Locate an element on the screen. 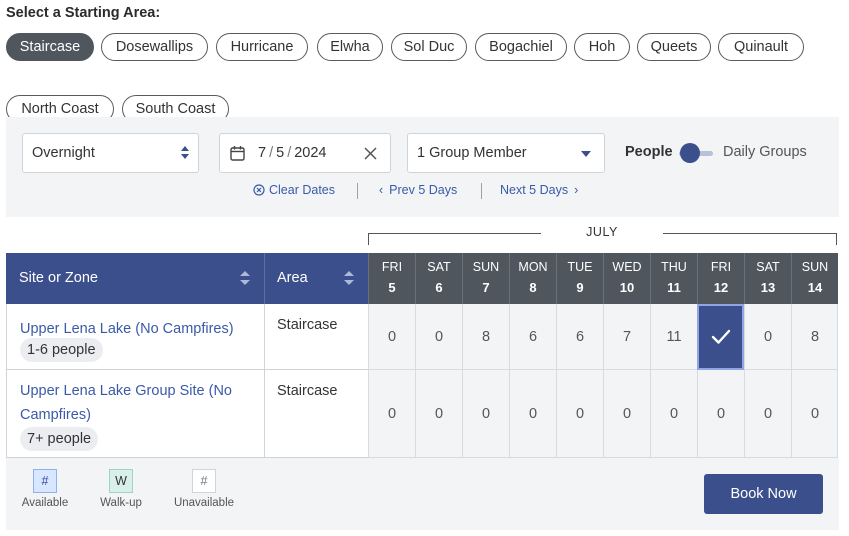  prev-days-label: Prev 5 Days is located at coordinates (423, 190).